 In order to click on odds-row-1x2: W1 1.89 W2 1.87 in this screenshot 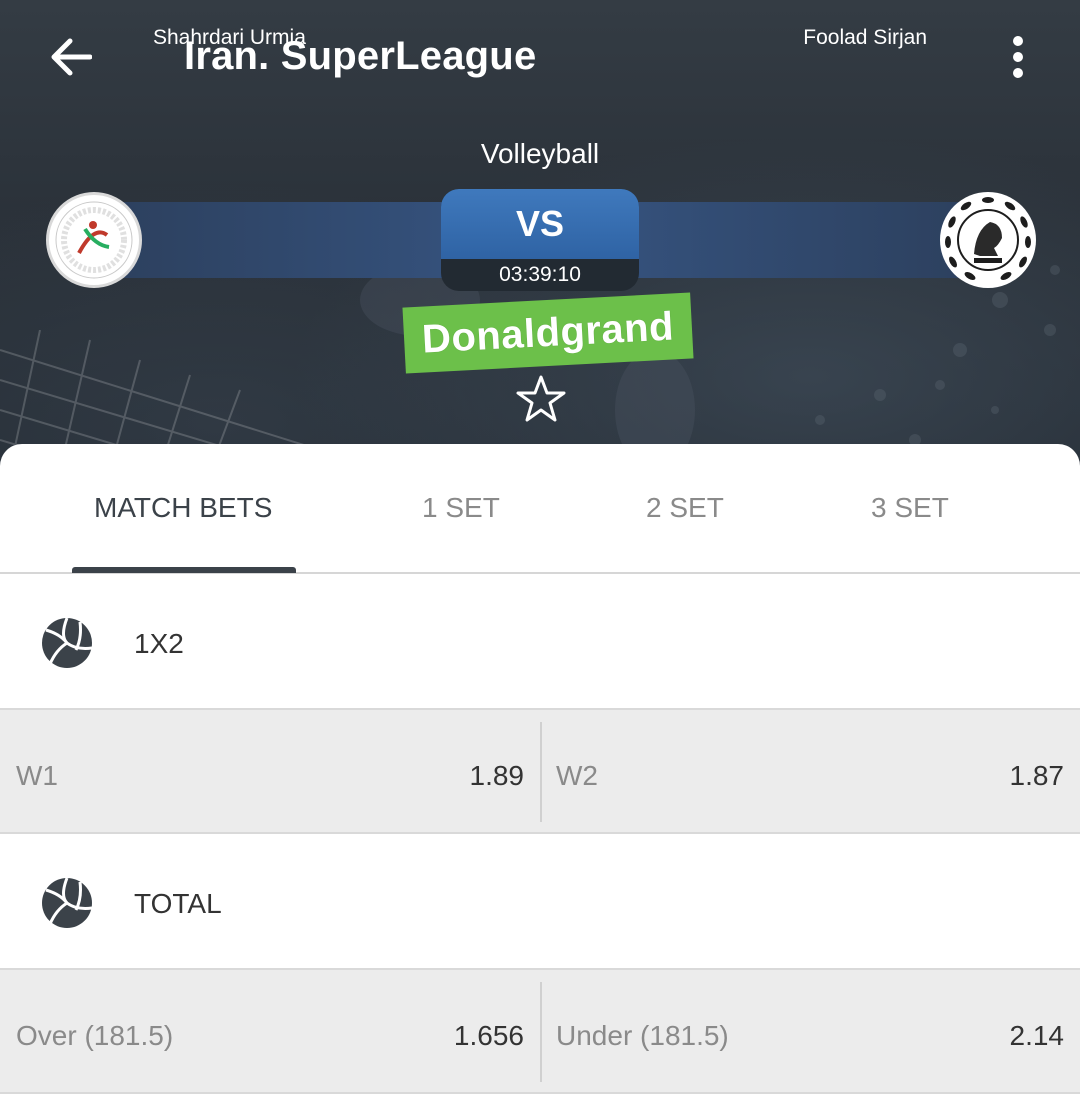, I will do `click(540, 771)`.